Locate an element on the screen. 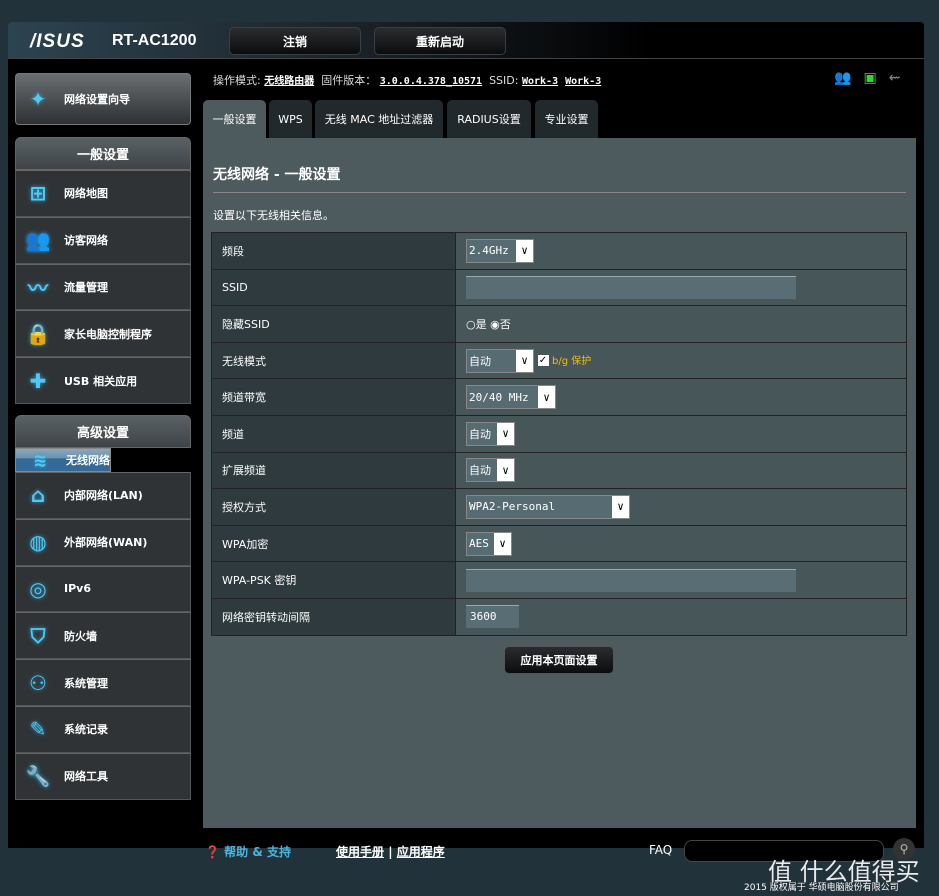 The height and width of the screenshot is (896, 939). sidebar-item-parental: 🔒 家长电脑控制程序 is located at coordinates (103, 334).